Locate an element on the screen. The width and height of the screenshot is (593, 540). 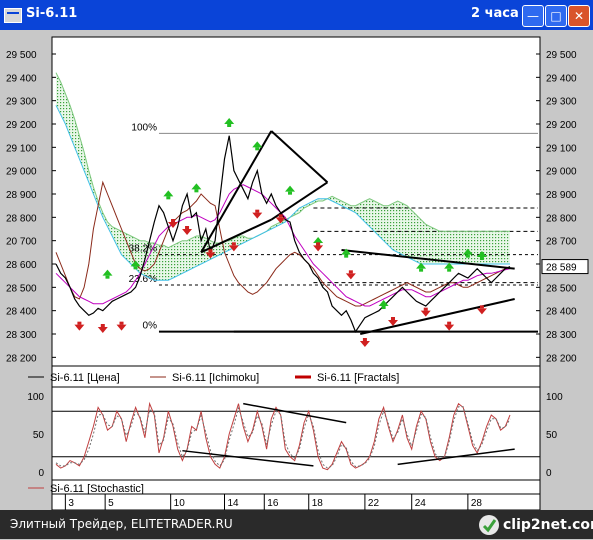
close-button: ✕ is located at coordinates (579, 16).